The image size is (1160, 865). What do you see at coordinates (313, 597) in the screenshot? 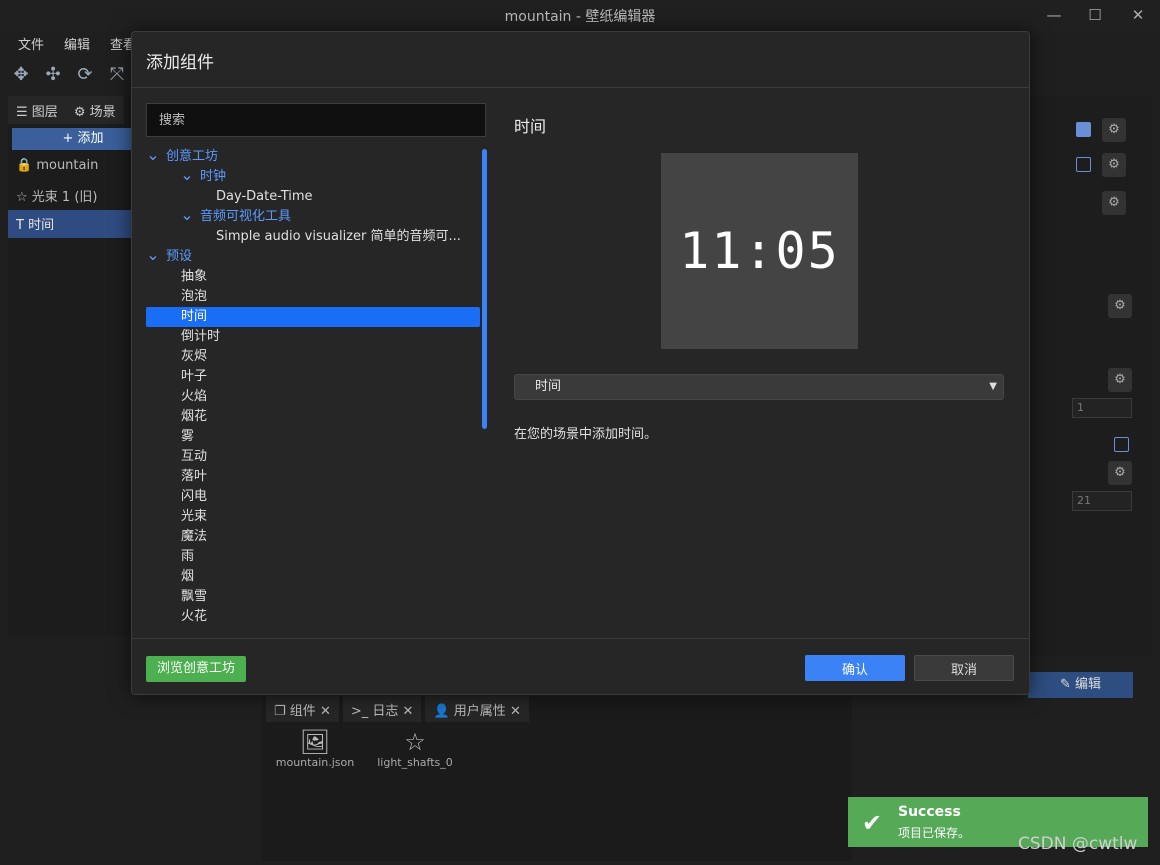
I see `tree-item: 飘雪` at bounding box center [313, 597].